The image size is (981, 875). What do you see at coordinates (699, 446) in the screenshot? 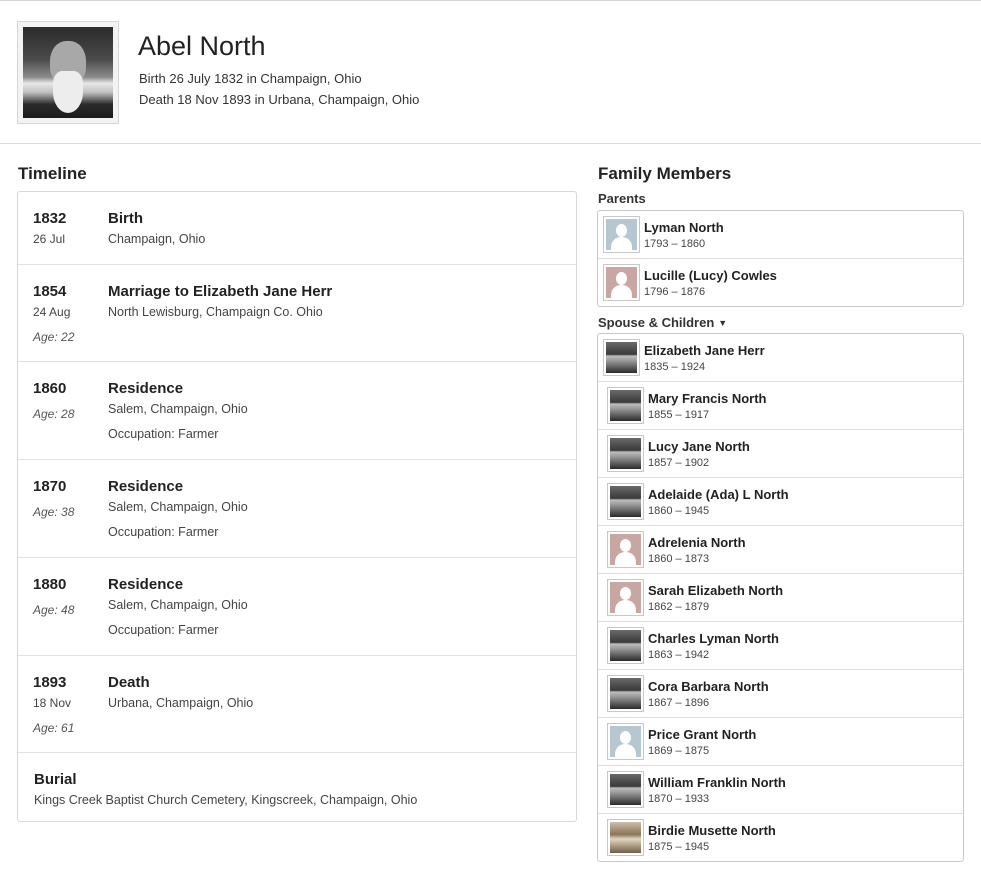
I see `member-name: Lucy Jane North` at bounding box center [699, 446].